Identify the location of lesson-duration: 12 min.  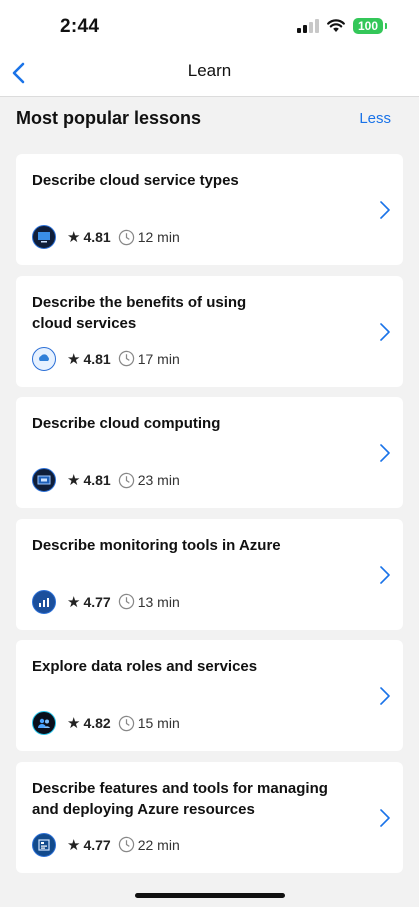
(158, 237).